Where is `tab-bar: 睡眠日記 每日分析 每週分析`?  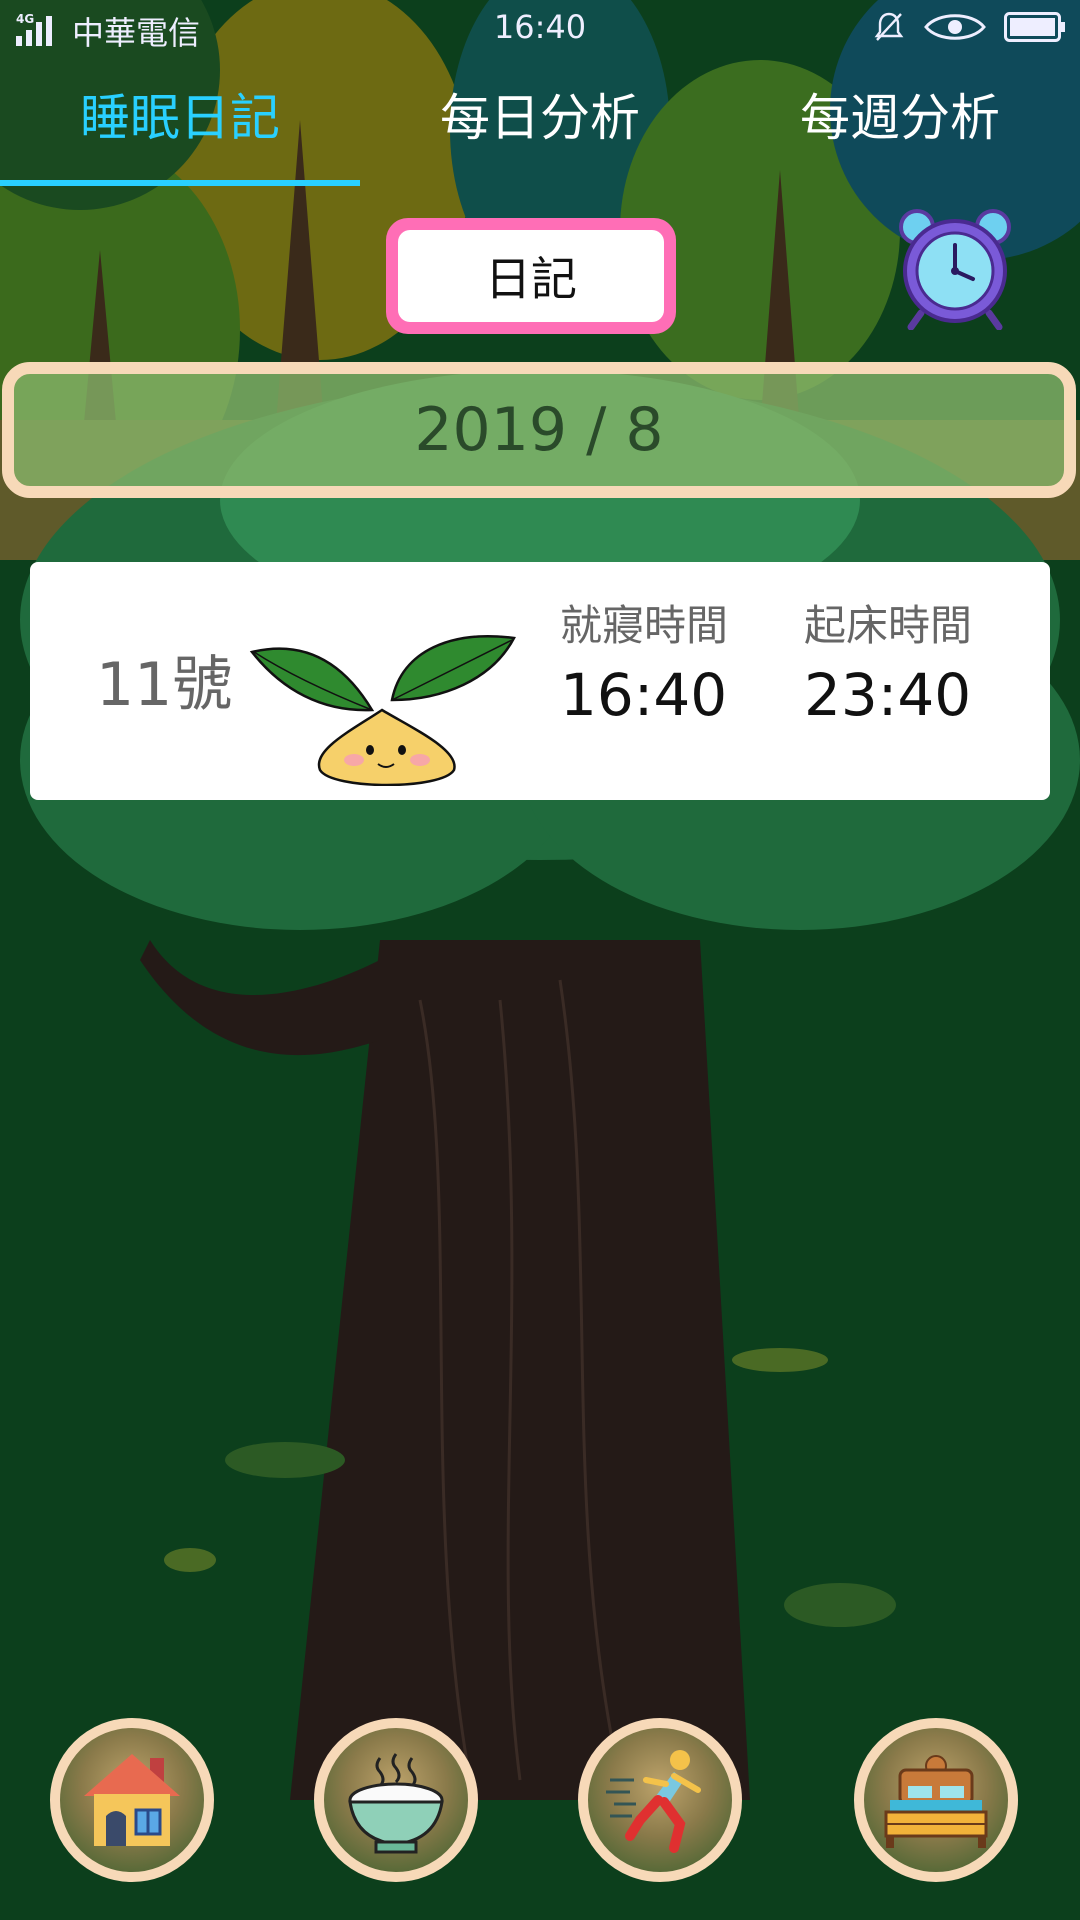 tab-bar: 睡眠日記 每日分析 每週分析 is located at coordinates (540, 131).